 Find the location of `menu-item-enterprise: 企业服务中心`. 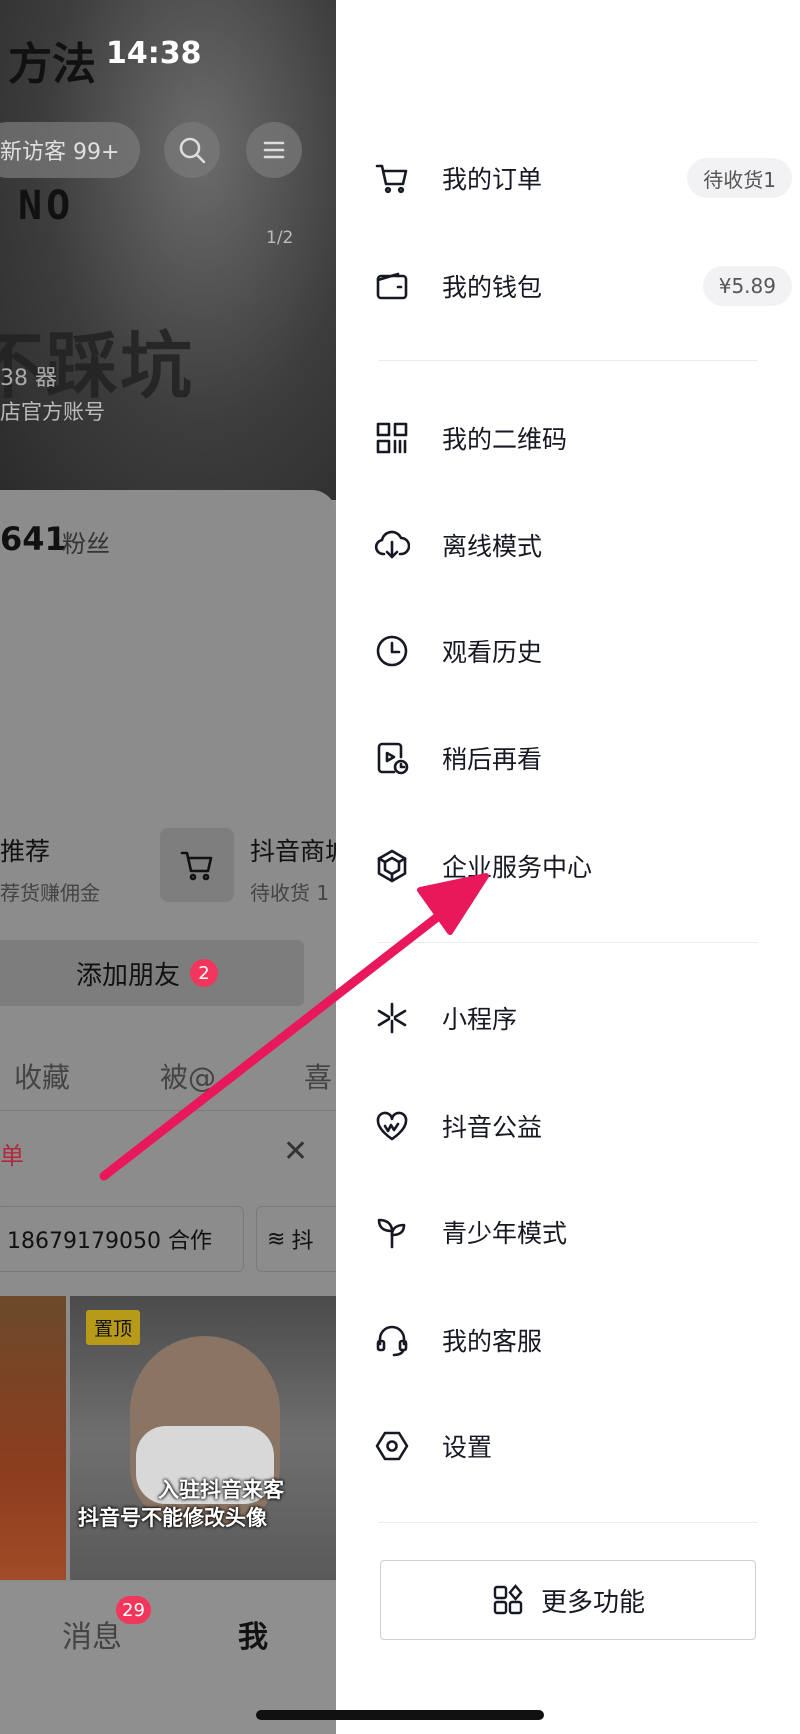

menu-item-enterprise: 企业服务中心 is located at coordinates (572, 866).